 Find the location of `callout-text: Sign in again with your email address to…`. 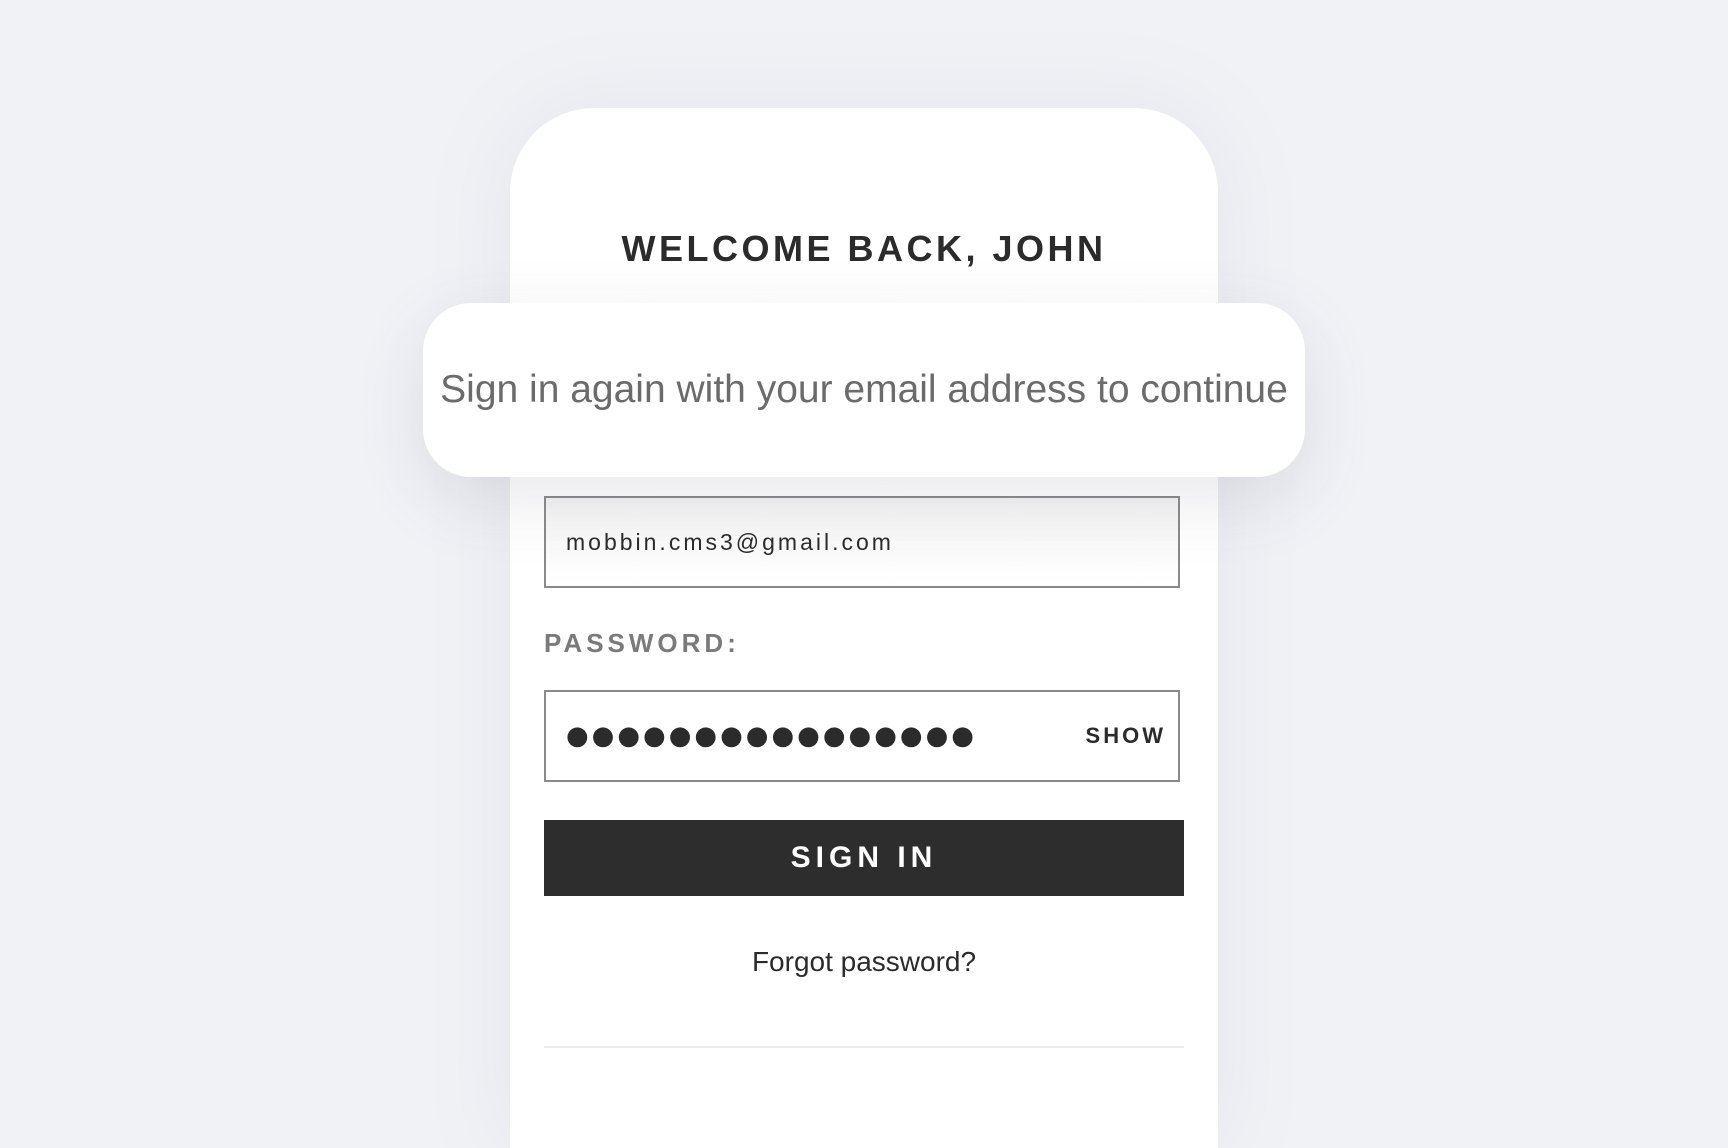

callout-text: Sign in again with your email address to… is located at coordinates (864, 389).